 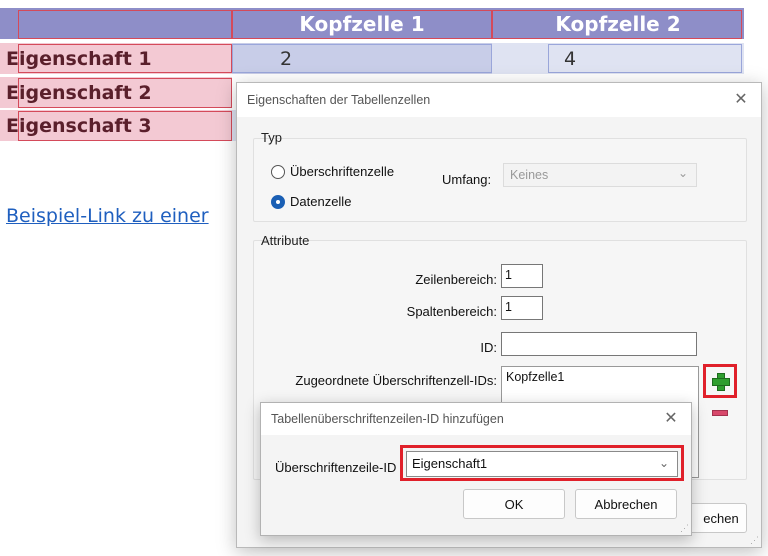 I want to click on dialog-titlebar: Eigenschaften der Tabellenzellen ✕, so click(x=499, y=100).